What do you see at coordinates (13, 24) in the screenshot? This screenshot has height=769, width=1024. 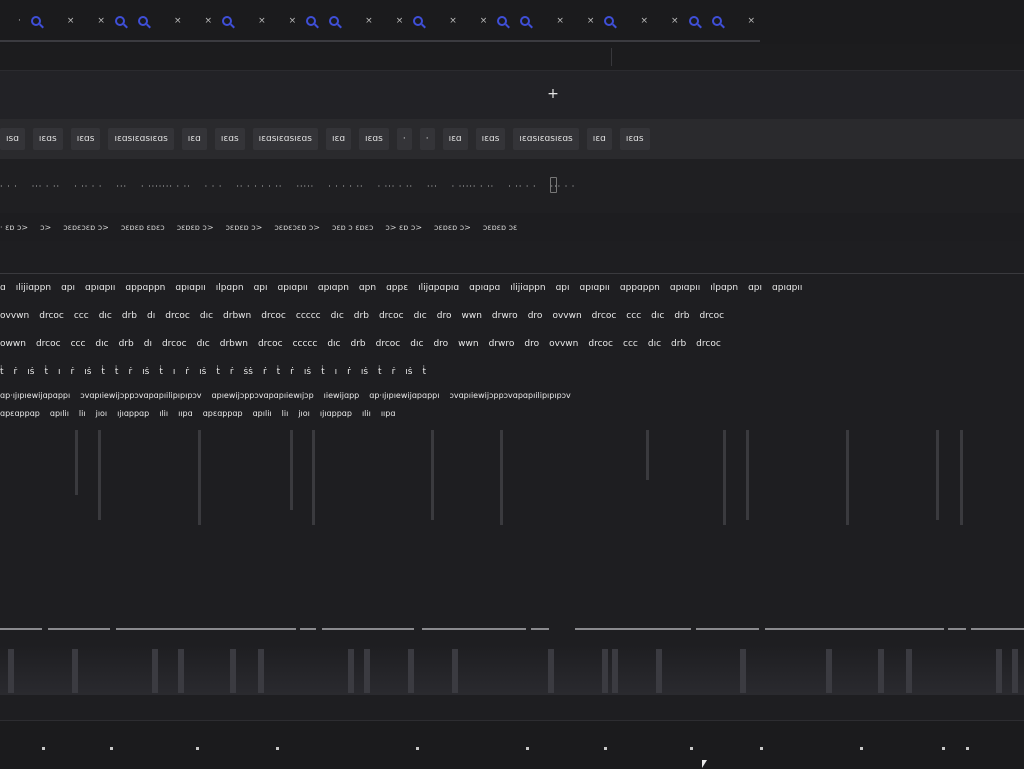 I see `tab: ·` at bounding box center [13, 24].